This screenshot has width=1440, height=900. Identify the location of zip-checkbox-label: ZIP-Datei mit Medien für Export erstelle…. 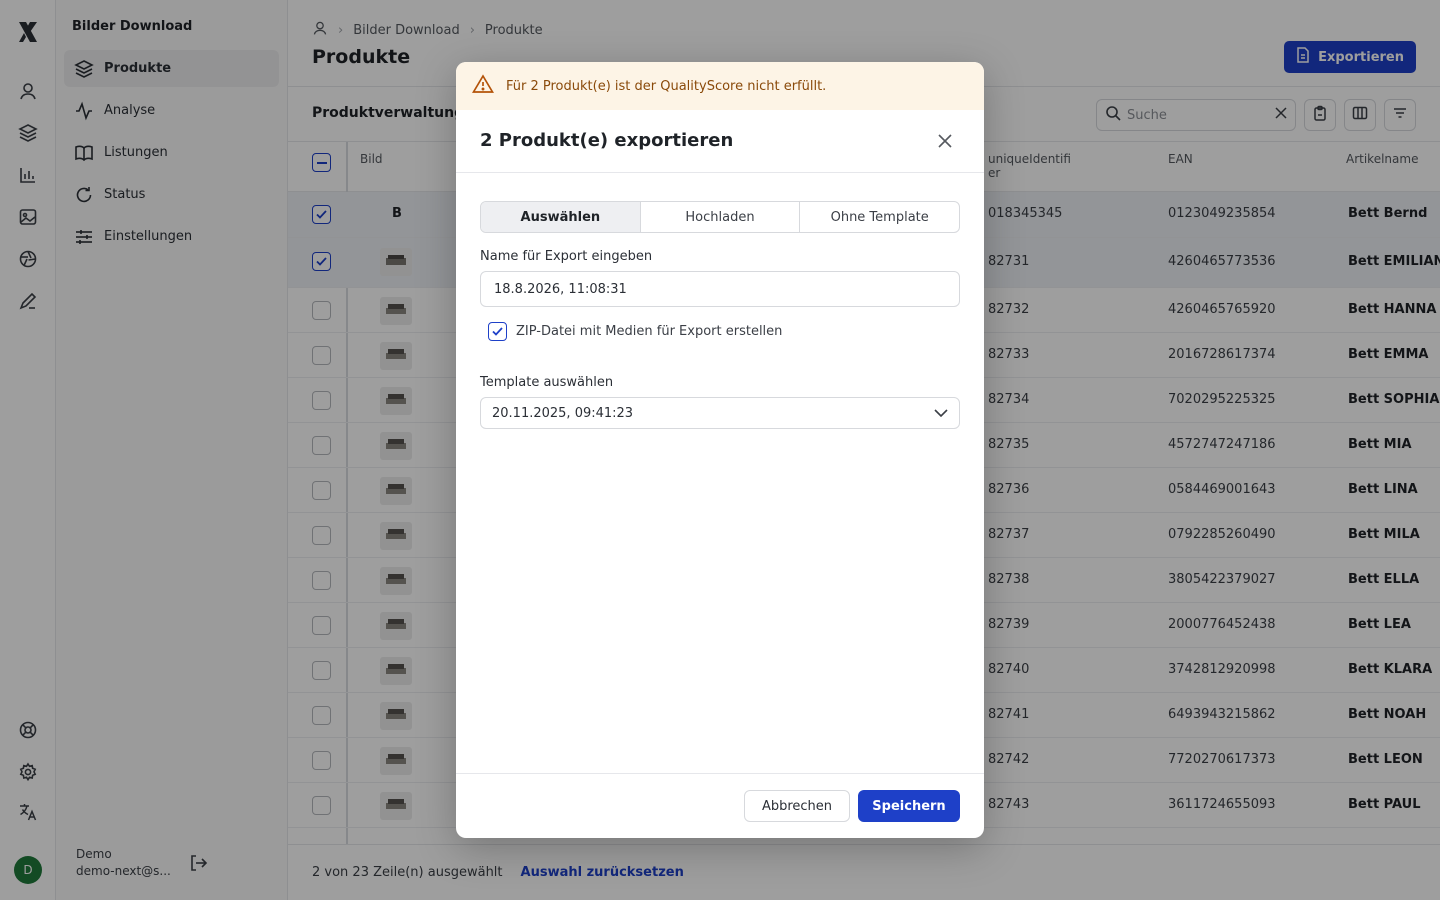
(649, 331).